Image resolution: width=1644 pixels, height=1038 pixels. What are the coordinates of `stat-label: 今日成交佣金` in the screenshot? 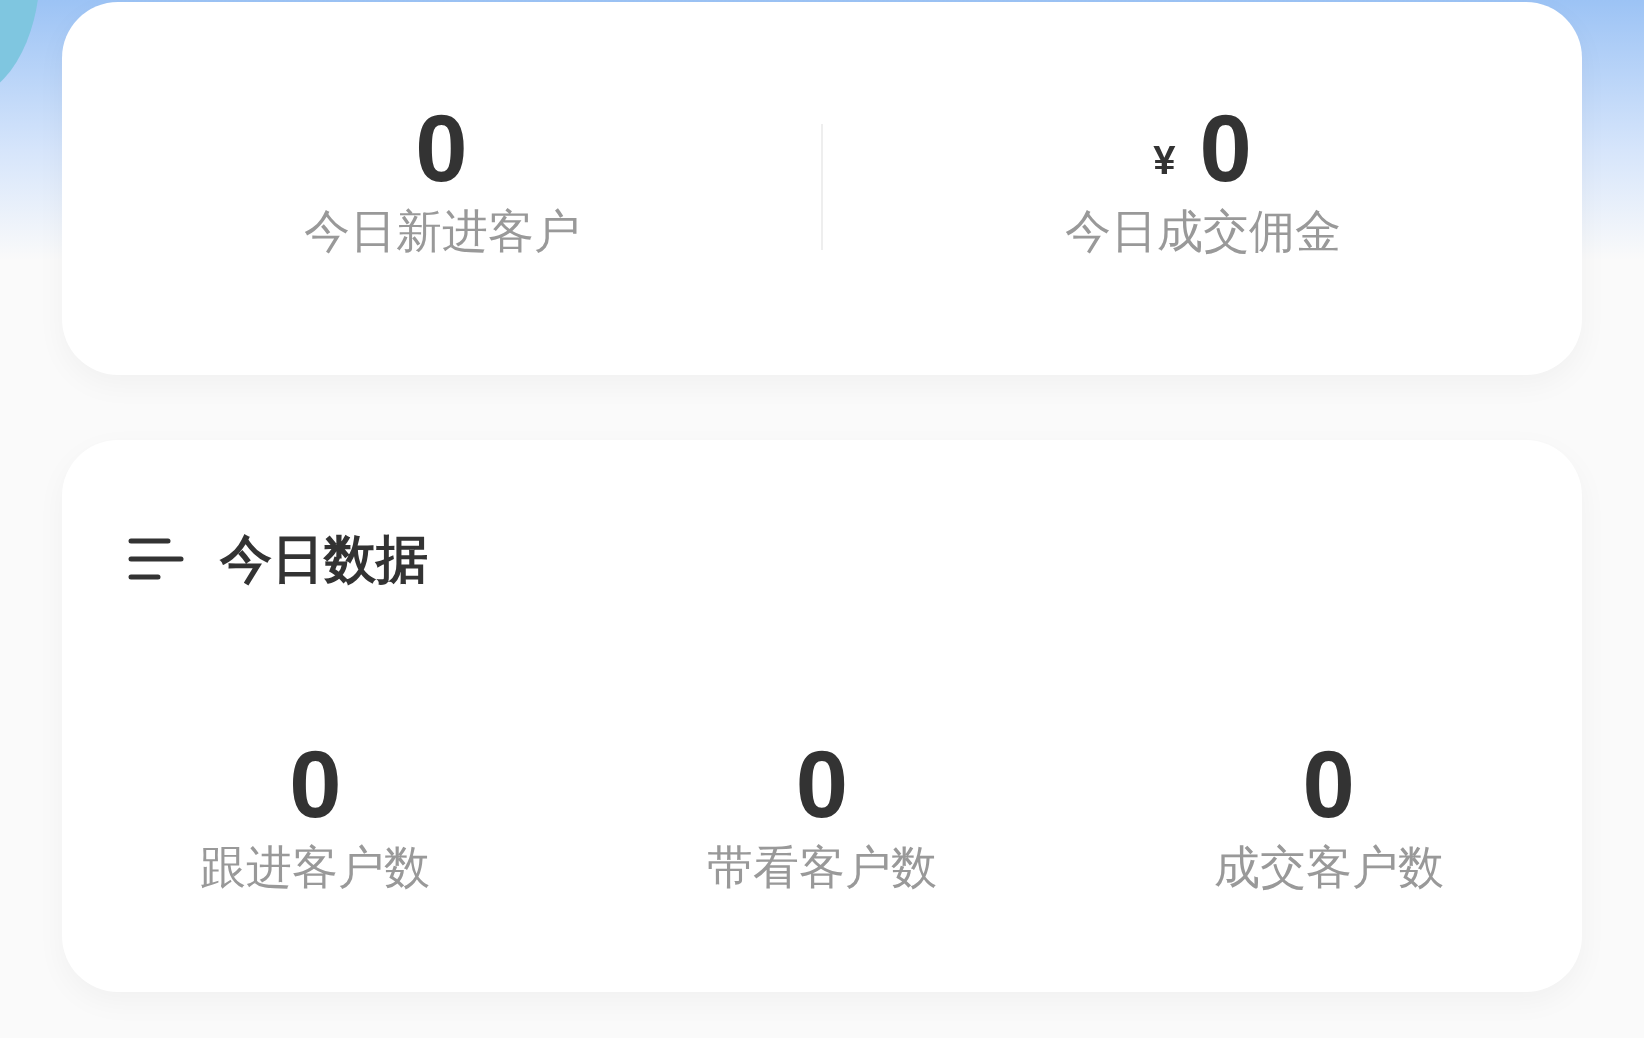 It's located at (1202, 231).